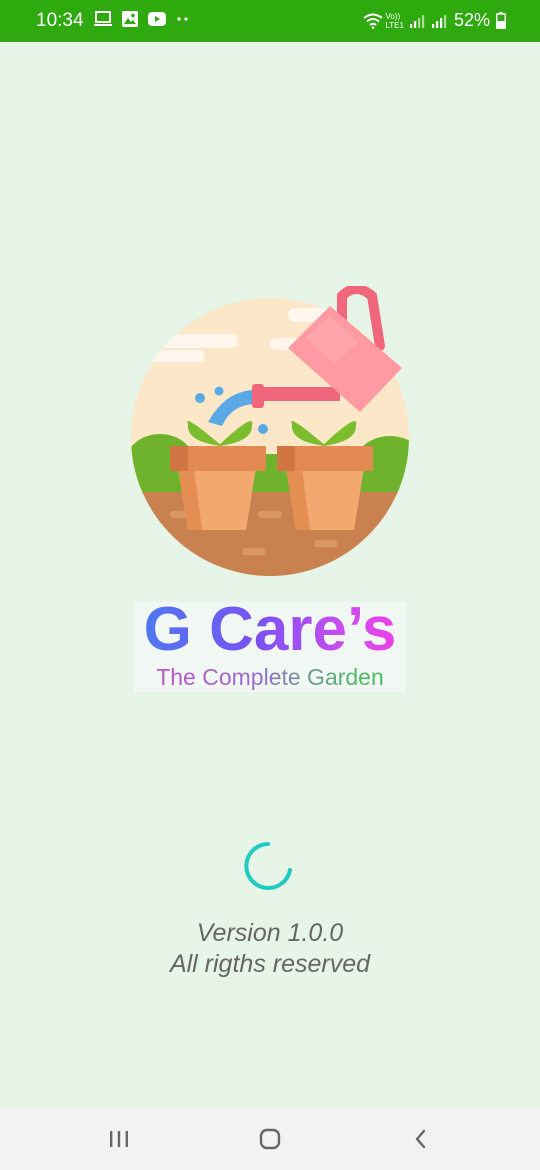  Describe the element at coordinates (417, 21) in the screenshot. I see `signal-icon` at that location.